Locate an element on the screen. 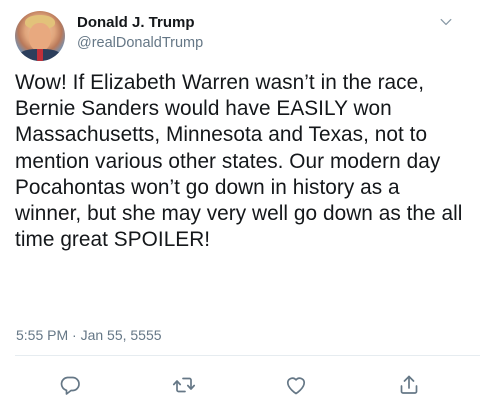 This screenshot has width=480, height=410. like-button is located at coordinates (296, 385).